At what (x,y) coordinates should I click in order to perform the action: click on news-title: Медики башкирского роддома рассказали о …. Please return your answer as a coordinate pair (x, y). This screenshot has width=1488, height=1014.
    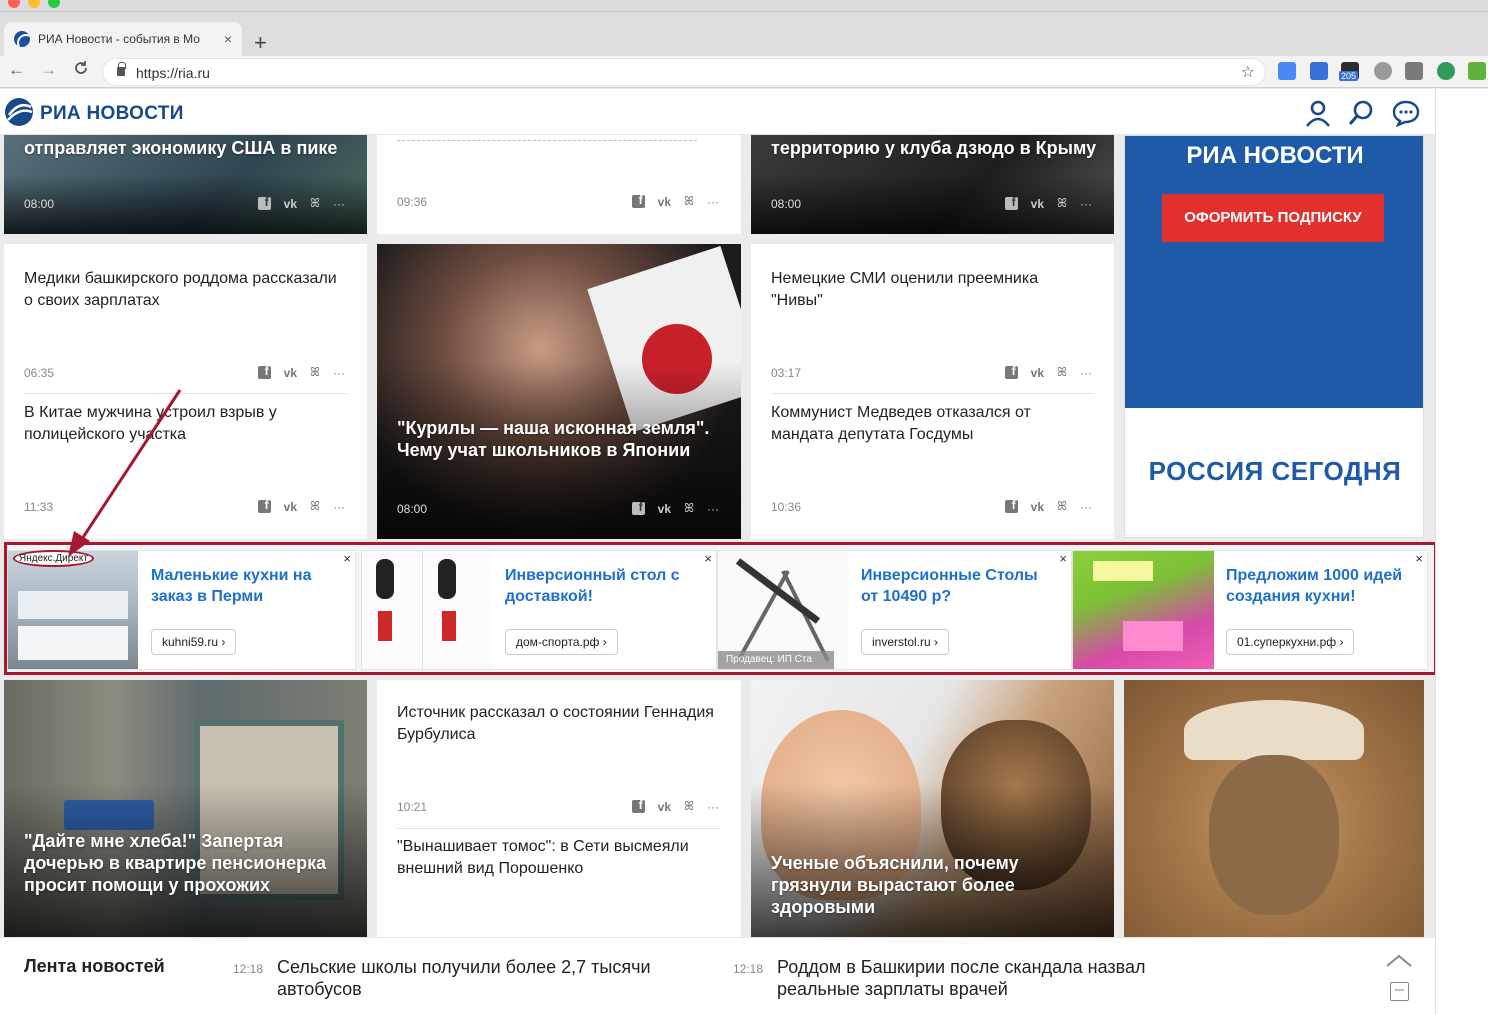
    Looking at the image, I should click on (185, 290).